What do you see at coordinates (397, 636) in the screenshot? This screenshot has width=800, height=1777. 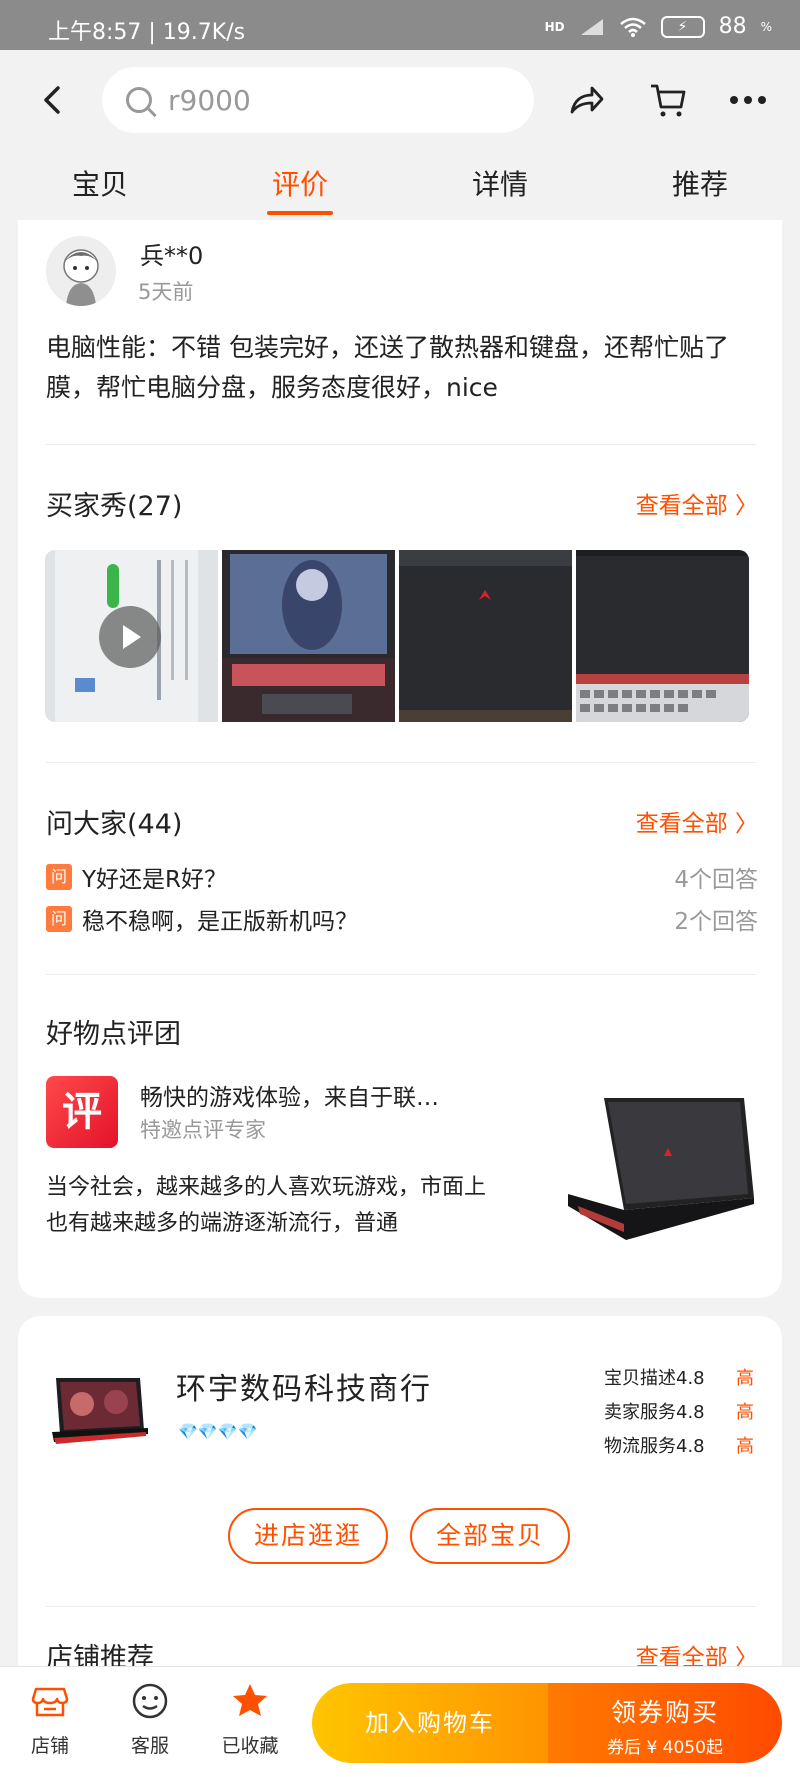 I see `buyer-photos` at bounding box center [397, 636].